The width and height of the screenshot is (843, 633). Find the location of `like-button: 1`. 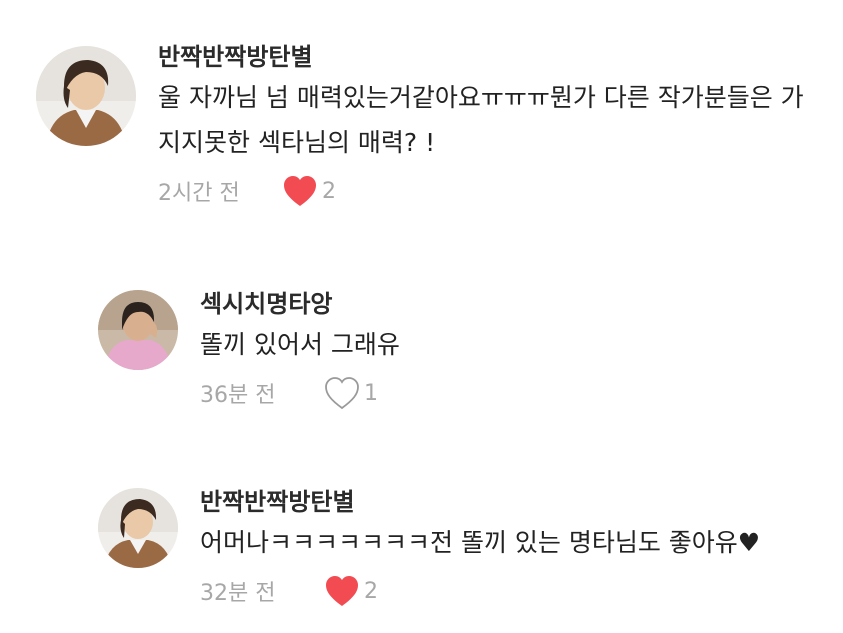

like-button: 1 is located at coordinates (350, 393).